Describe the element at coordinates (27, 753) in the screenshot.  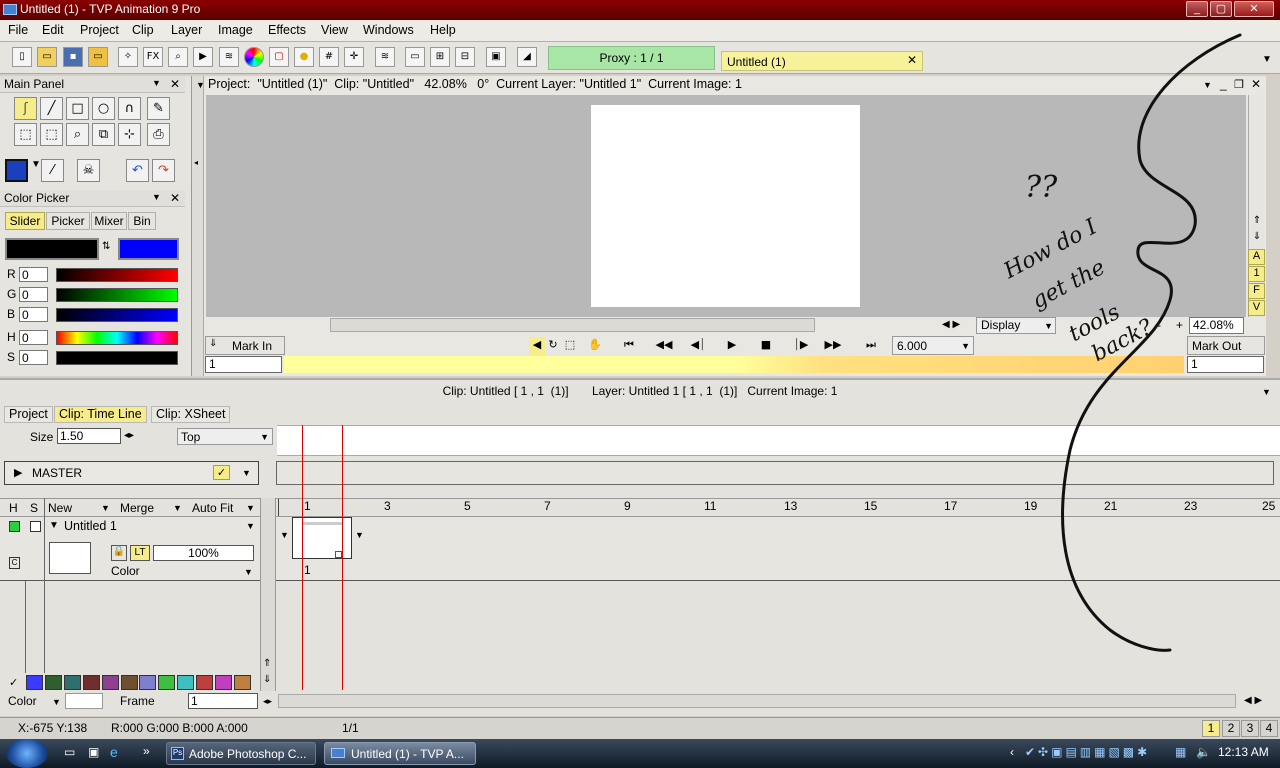
I see `start-button` at that location.